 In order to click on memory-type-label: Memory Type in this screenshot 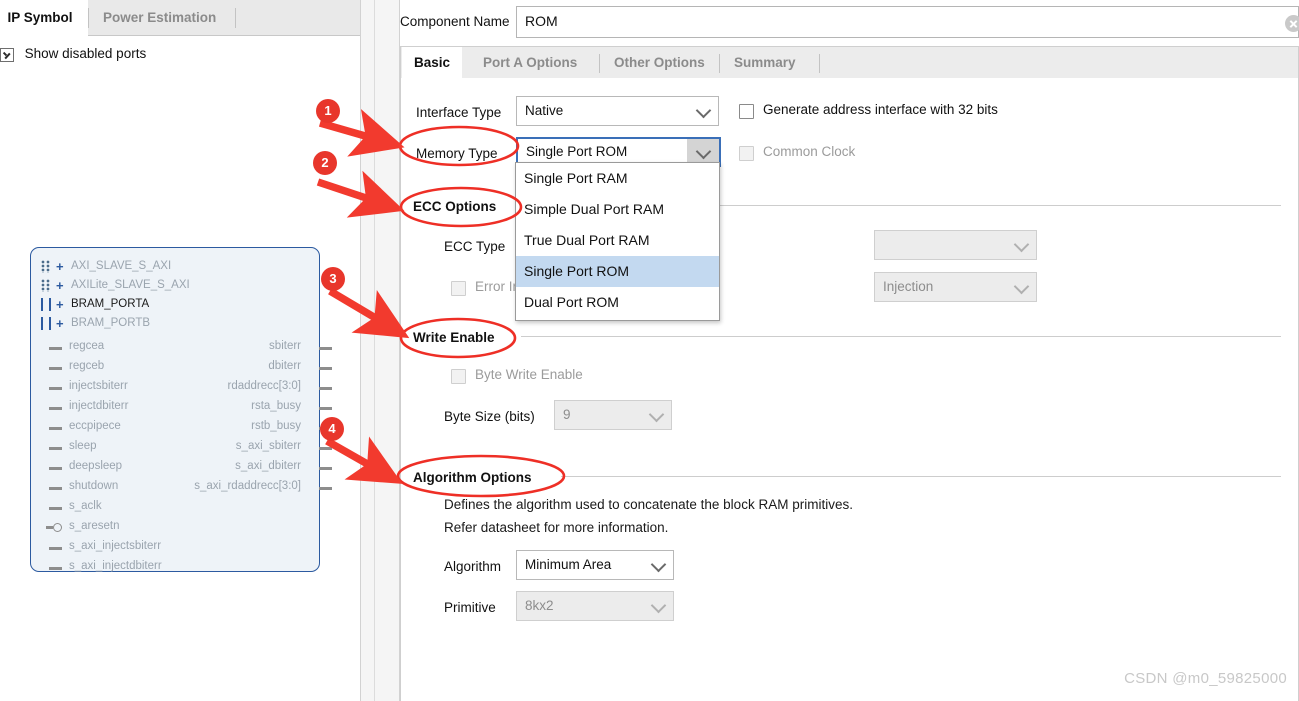, I will do `click(457, 153)`.